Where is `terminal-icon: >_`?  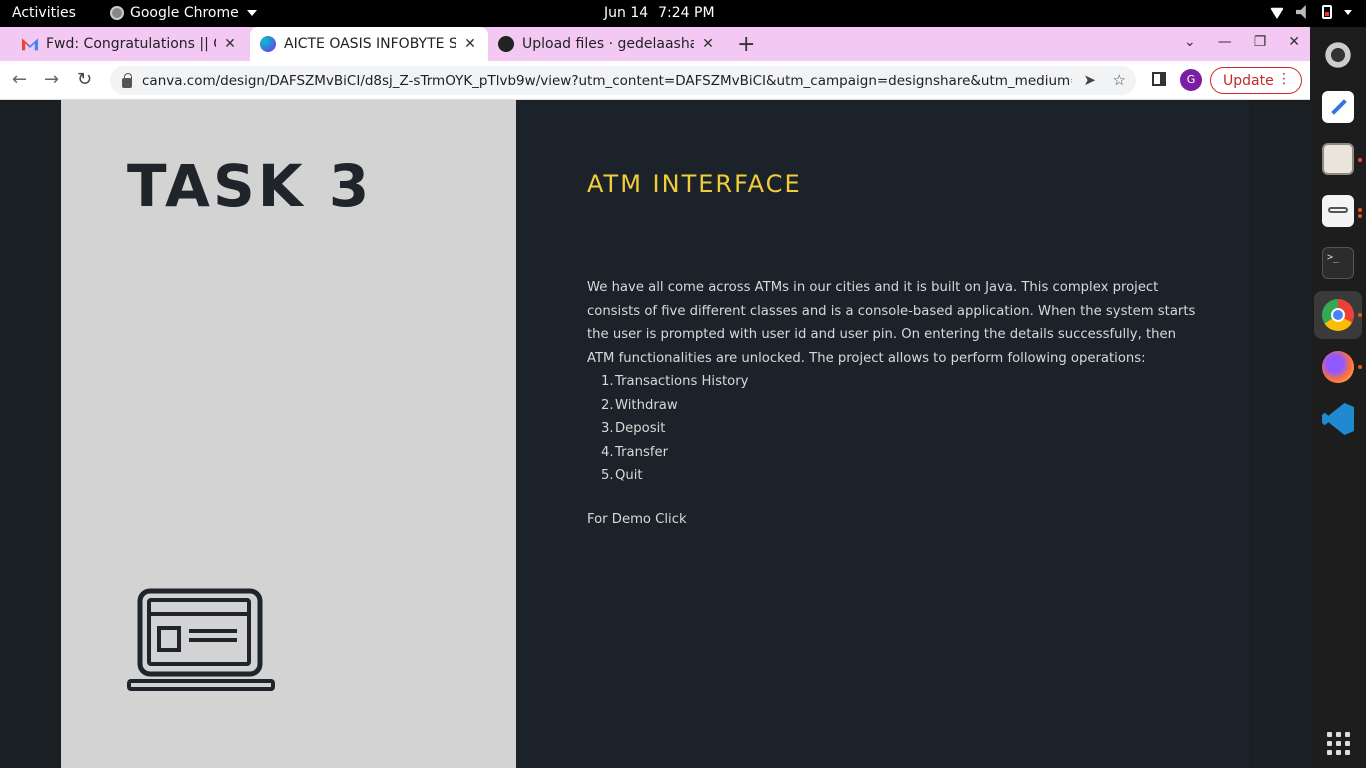 terminal-icon: >_ is located at coordinates (1338, 263).